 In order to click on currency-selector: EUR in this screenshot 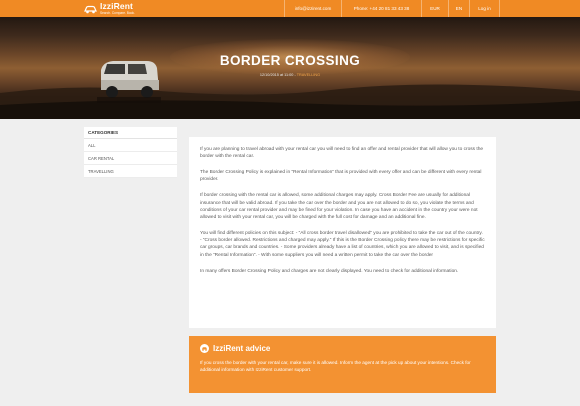, I will do `click(434, 8)`.